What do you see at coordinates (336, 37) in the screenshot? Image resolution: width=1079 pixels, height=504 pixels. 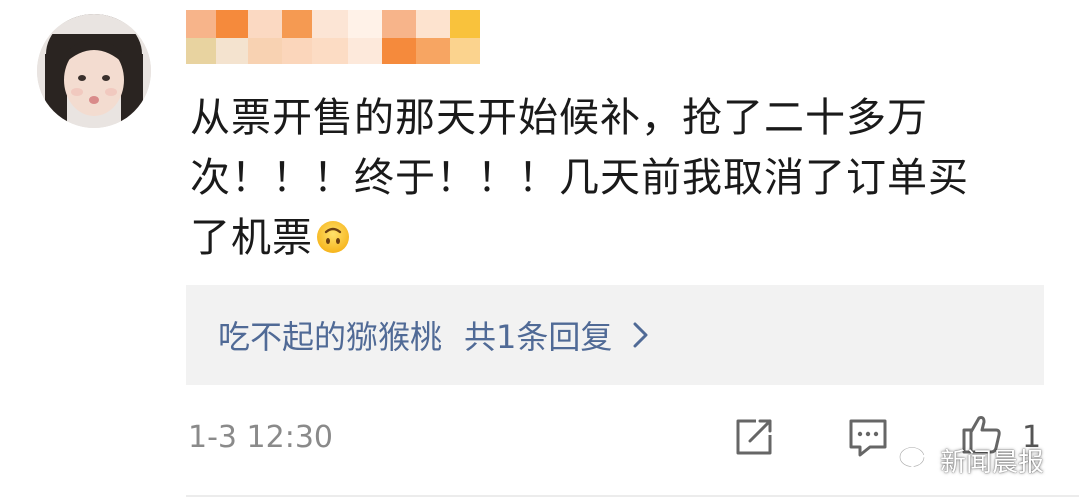 I see `username-censored` at bounding box center [336, 37].